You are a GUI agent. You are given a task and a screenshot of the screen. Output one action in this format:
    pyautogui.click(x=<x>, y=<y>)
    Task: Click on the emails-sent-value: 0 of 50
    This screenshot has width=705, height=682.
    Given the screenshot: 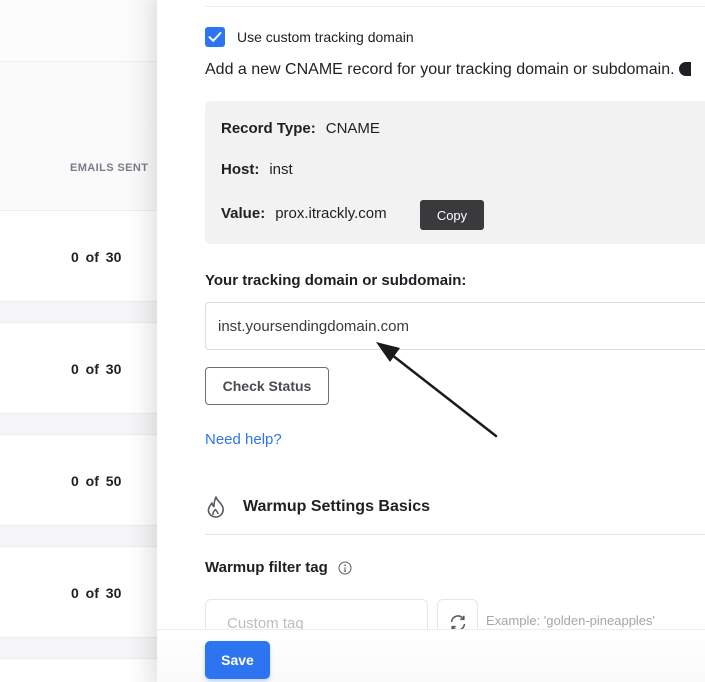 What is the action you would take?
    pyautogui.click(x=96, y=481)
    